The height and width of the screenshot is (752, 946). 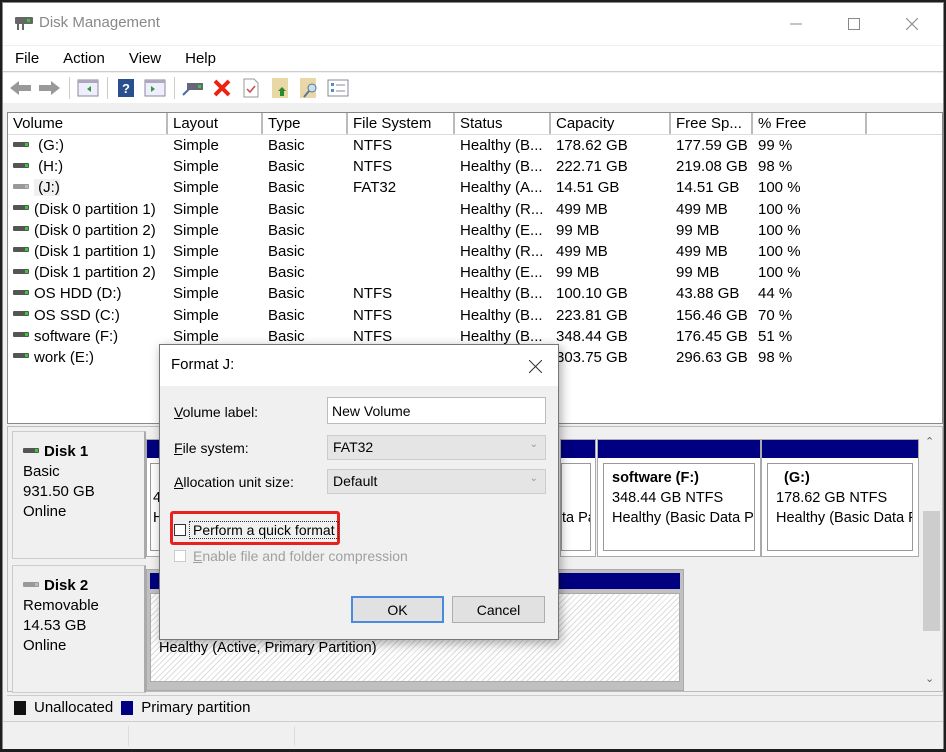 I want to click on legend-swatch-primary, so click(x=127, y=707).